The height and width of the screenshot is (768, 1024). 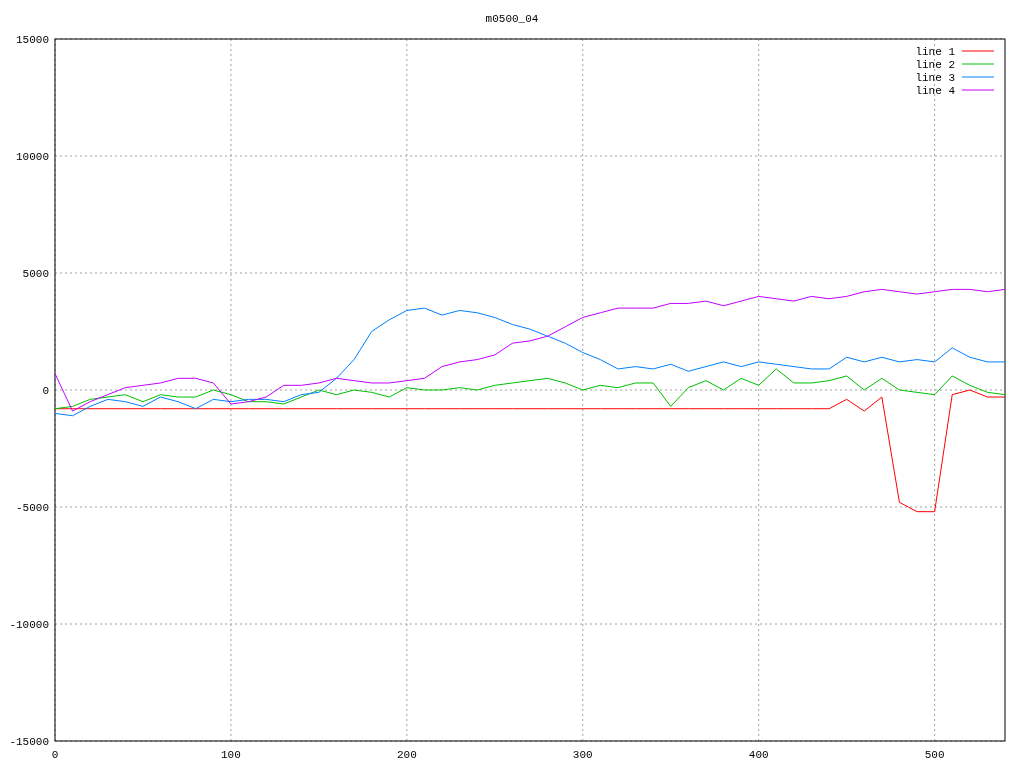 What do you see at coordinates (55, 755) in the screenshot?
I see `x-tick-label: 0` at bounding box center [55, 755].